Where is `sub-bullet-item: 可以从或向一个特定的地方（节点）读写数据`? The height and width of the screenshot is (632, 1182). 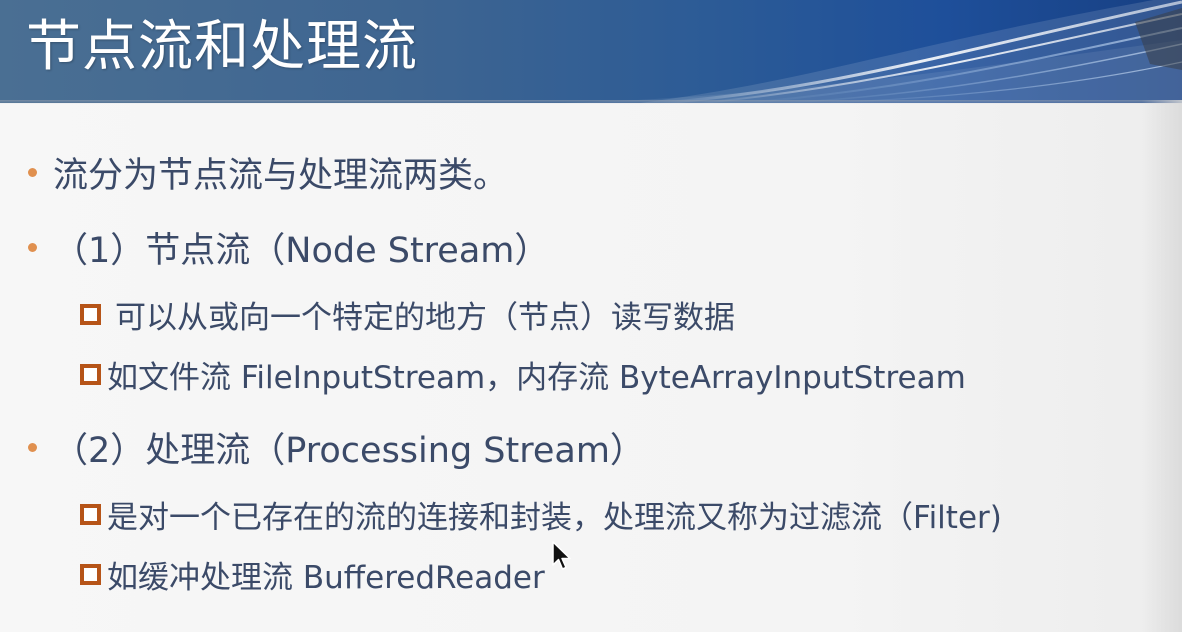 sub-bullet-item: 可以从或向一个特定的地方（节点）读写数据 is located at coordinates (407, 314).